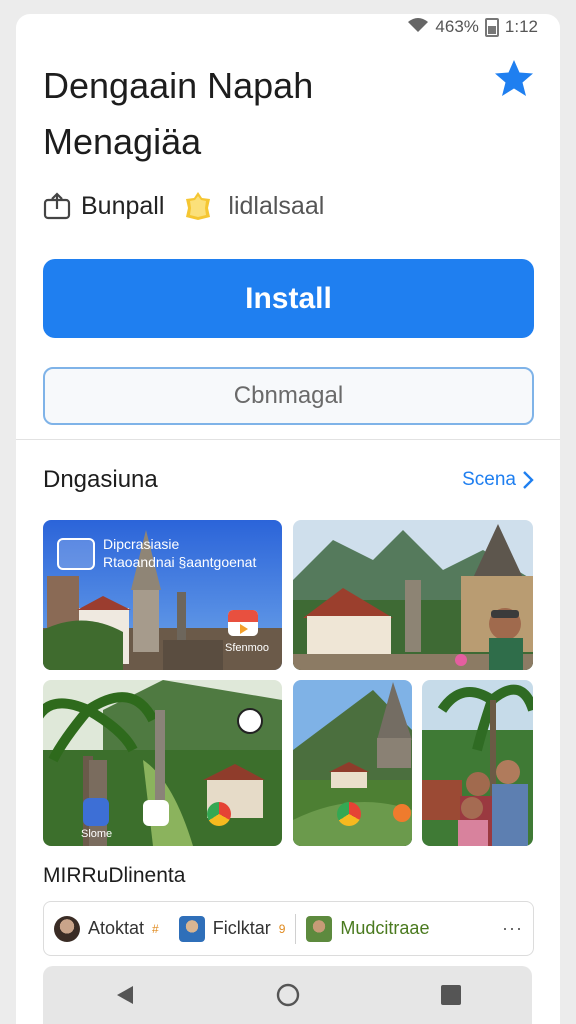  What do you see at coordinates (125, 995) in the screenshot?
I see `back-icon` at bounding box center [125, 995].